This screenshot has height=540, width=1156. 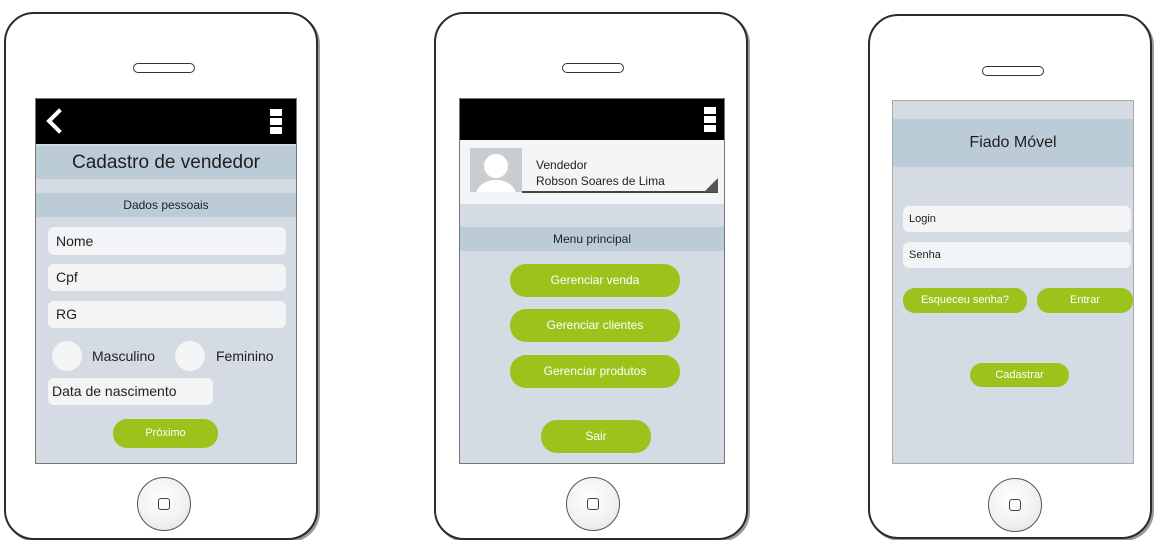 What do you see at coordinates (596, 436) in the screenshot?
I see `logout-button: Sair` at bounding box center [596, 436].